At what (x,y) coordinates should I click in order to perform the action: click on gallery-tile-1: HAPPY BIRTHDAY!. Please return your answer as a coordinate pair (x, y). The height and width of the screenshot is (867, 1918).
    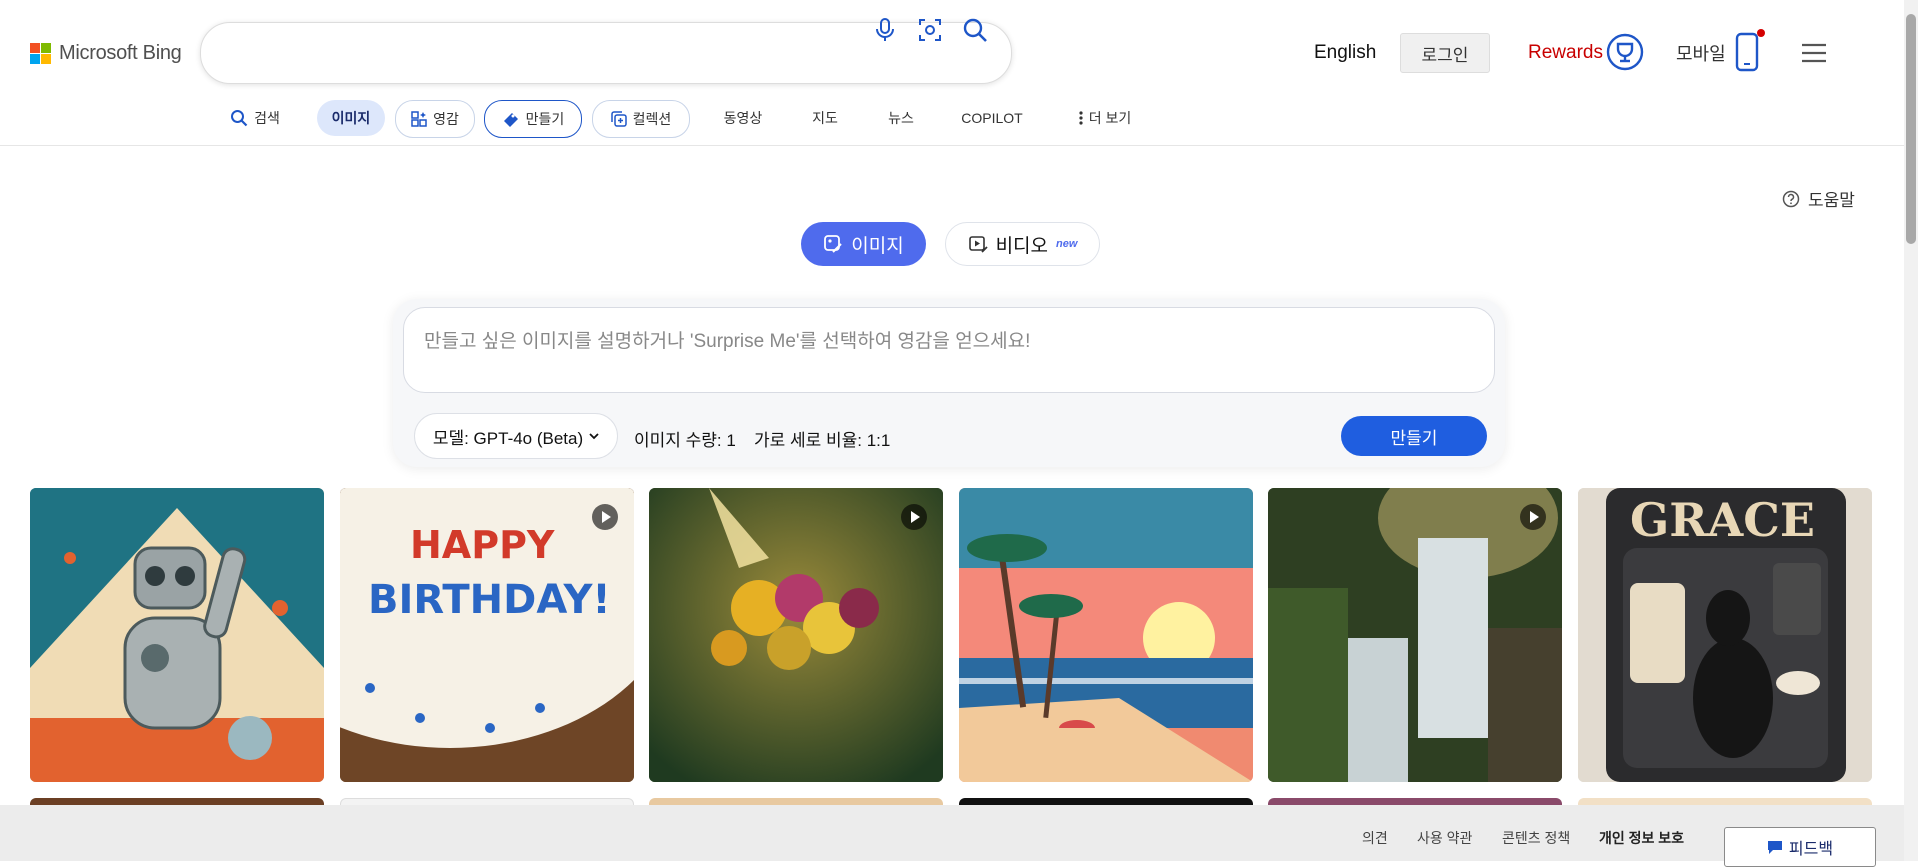
    Looking at the image, I should click on (487, 635).